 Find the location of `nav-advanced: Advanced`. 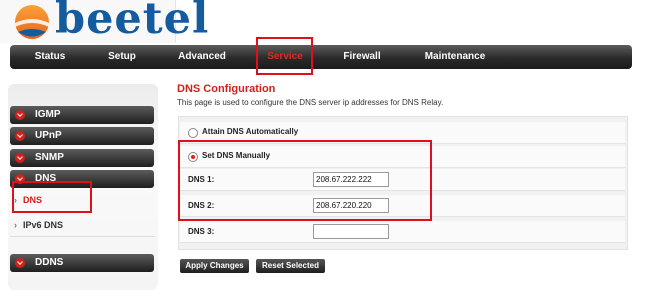

nav-advanced: Advanced is located at coordinates (202, 57).